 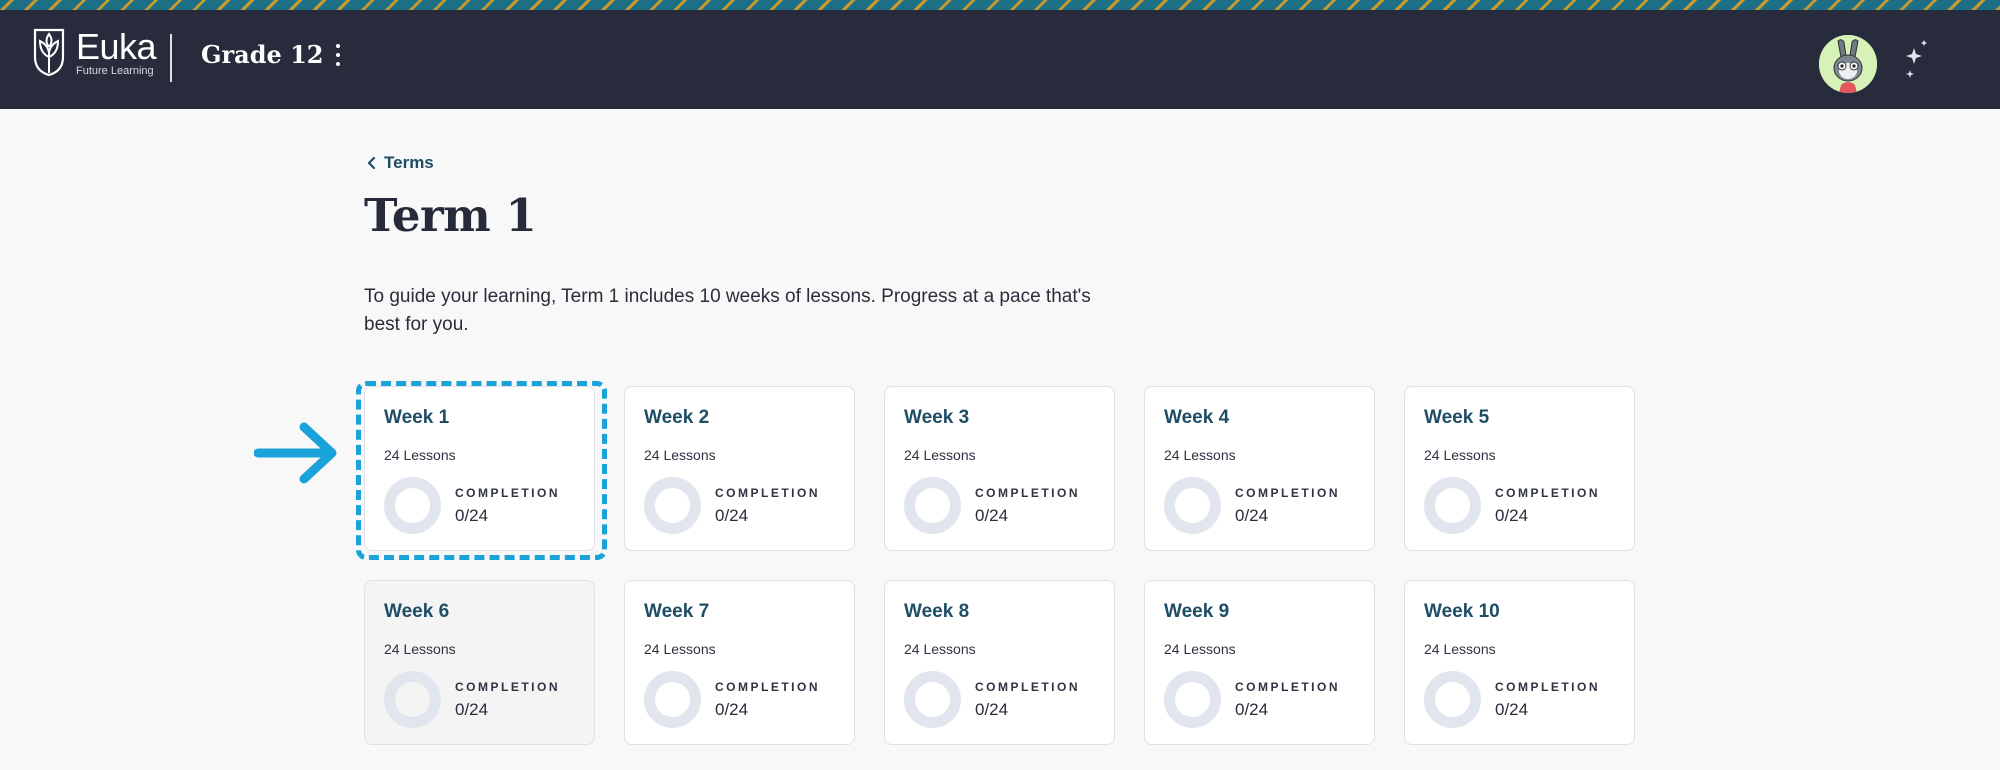 What do you see at coordinates (1197, 611) in the screenshot?
I see `week-title: Week 9` at bounding box center [1197, 611].